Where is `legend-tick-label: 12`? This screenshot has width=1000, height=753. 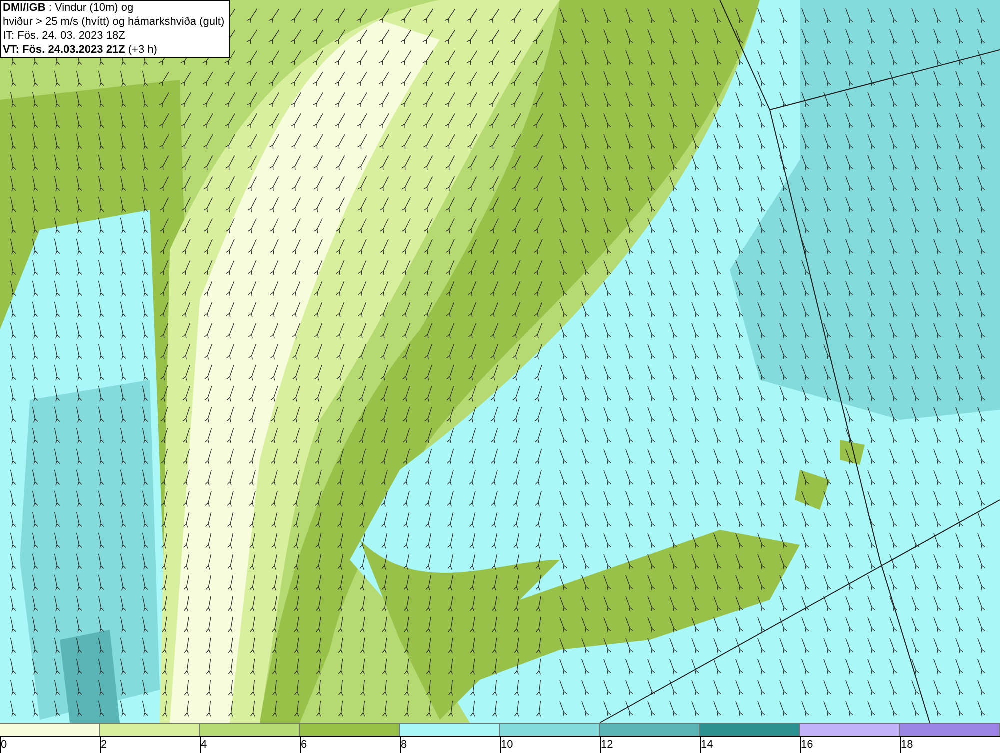
legend-tick-label: 12 is located at coordinates (607, 745).